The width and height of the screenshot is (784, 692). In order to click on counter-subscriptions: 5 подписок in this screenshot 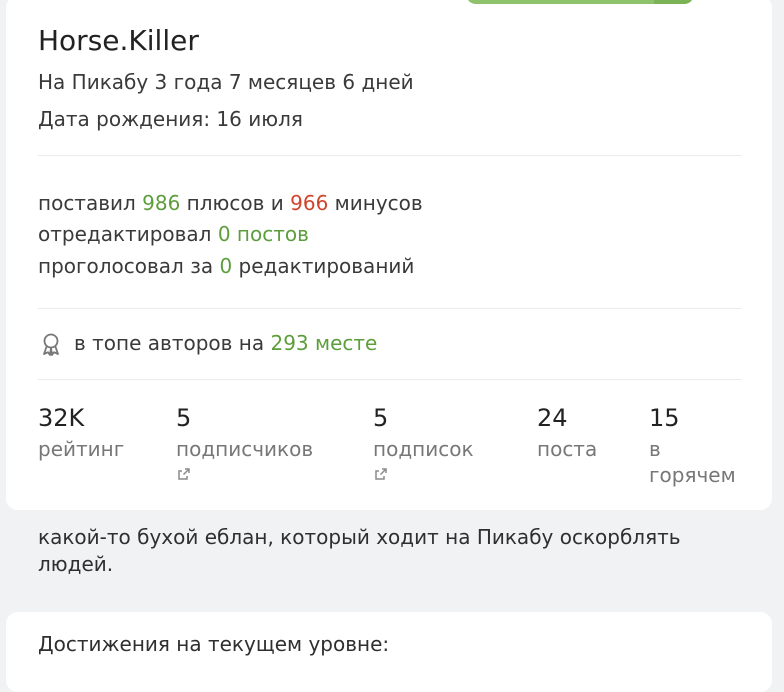, I will do `click(423, 443)`.